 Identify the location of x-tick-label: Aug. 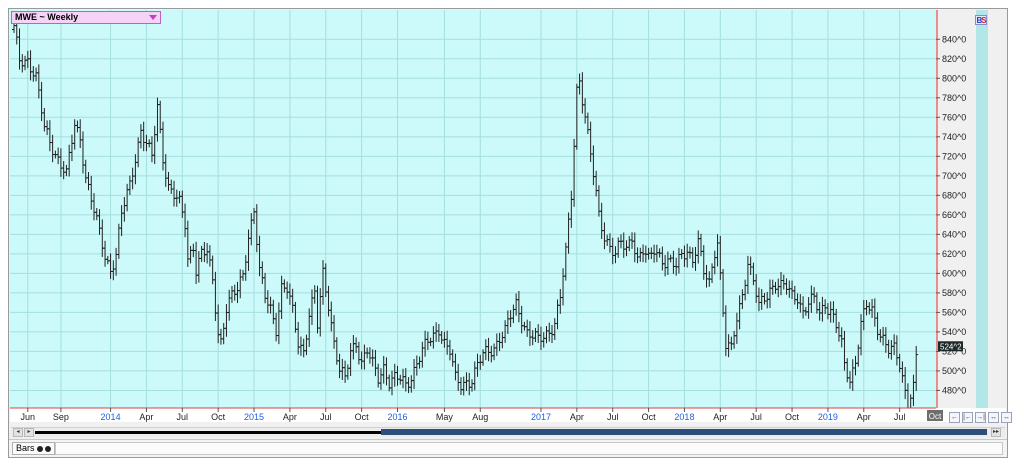
(480, 417).